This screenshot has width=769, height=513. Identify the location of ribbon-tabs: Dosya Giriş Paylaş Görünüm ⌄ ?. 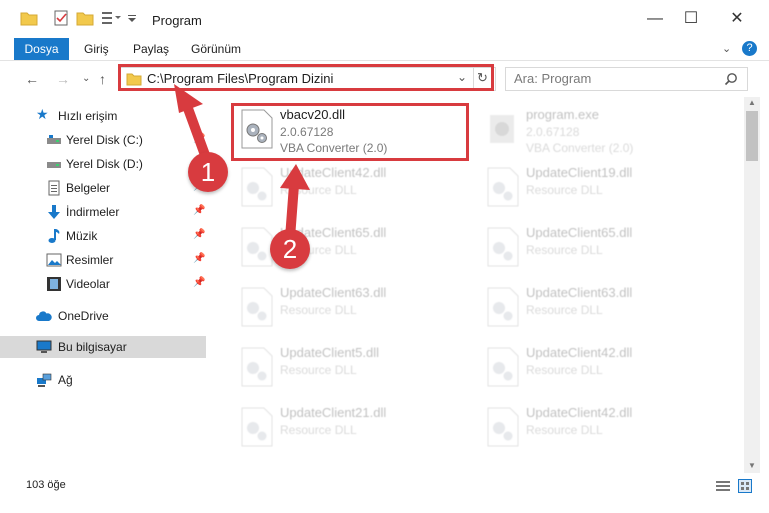
(384, 49).